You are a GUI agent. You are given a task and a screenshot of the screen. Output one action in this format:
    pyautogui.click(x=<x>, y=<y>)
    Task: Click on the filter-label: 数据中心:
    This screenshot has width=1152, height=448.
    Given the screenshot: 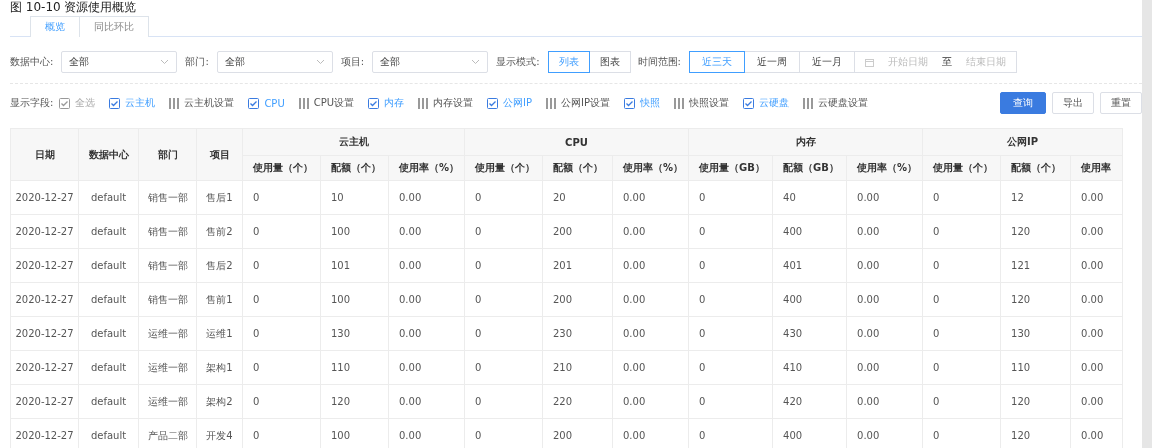 What is the action you would take?
    pyautogui.click(x=32, y=62)
    